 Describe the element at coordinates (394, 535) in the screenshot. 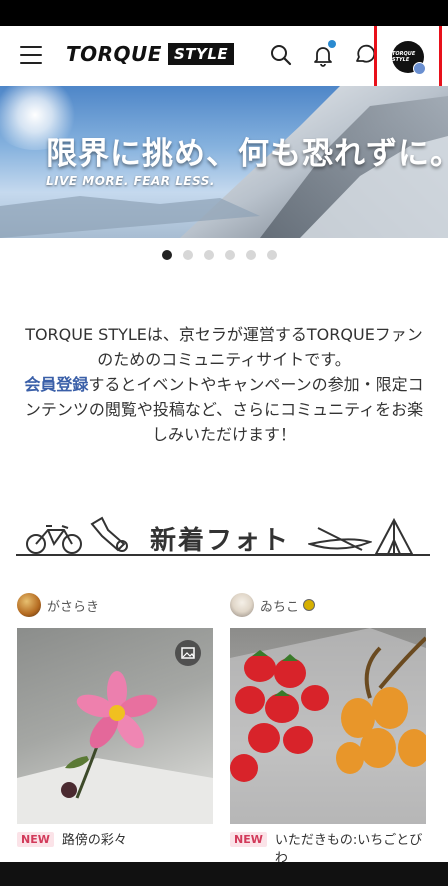

I see `tent-icon` at that location.